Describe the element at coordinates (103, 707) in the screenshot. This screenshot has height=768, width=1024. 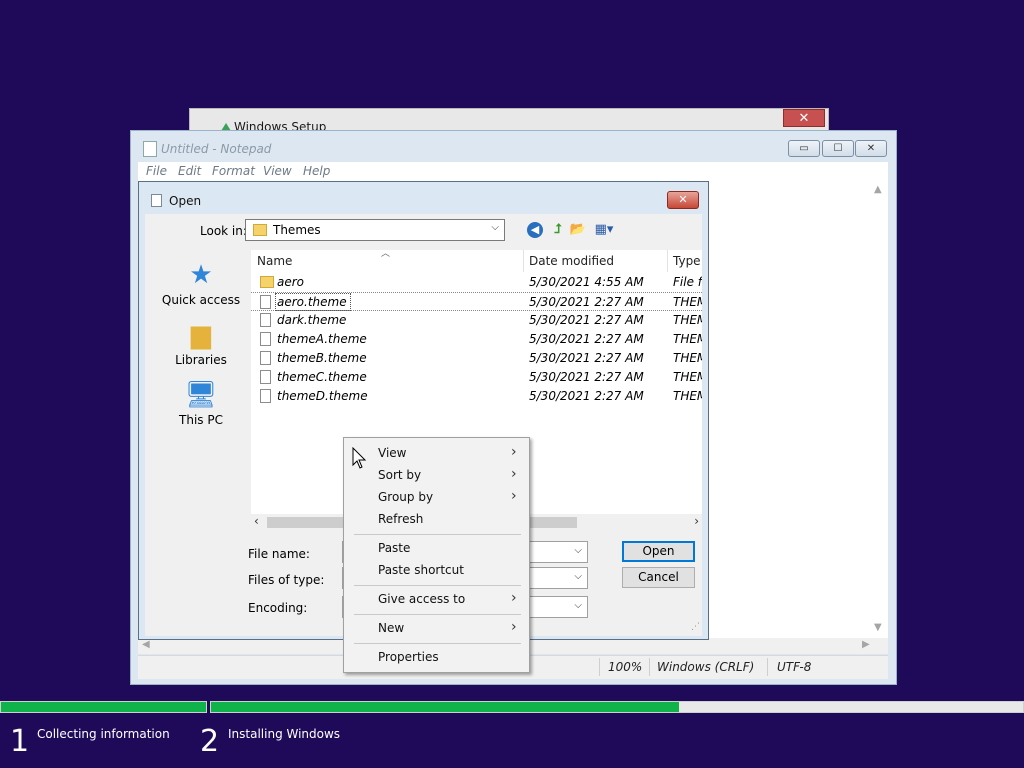
I see `step1-progress-bar` at that location.